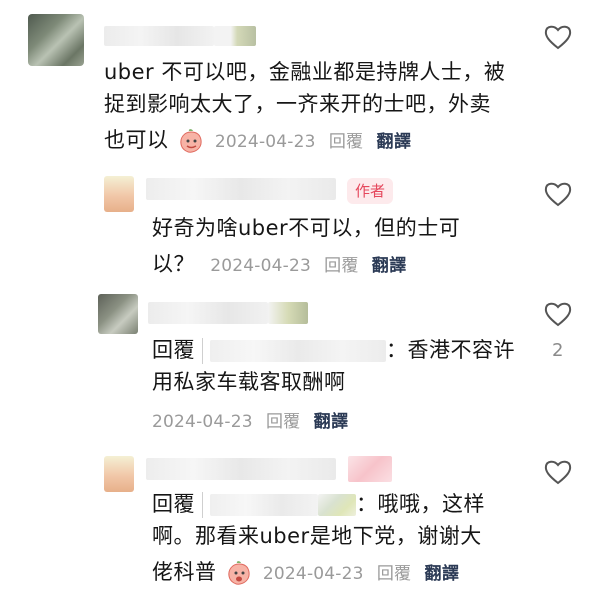 This screenshot has height=596, width=600. What do you see at coordinates (558, 350) in the screenshot?
I see `like-count: 2` at bounding box center [558, 350].